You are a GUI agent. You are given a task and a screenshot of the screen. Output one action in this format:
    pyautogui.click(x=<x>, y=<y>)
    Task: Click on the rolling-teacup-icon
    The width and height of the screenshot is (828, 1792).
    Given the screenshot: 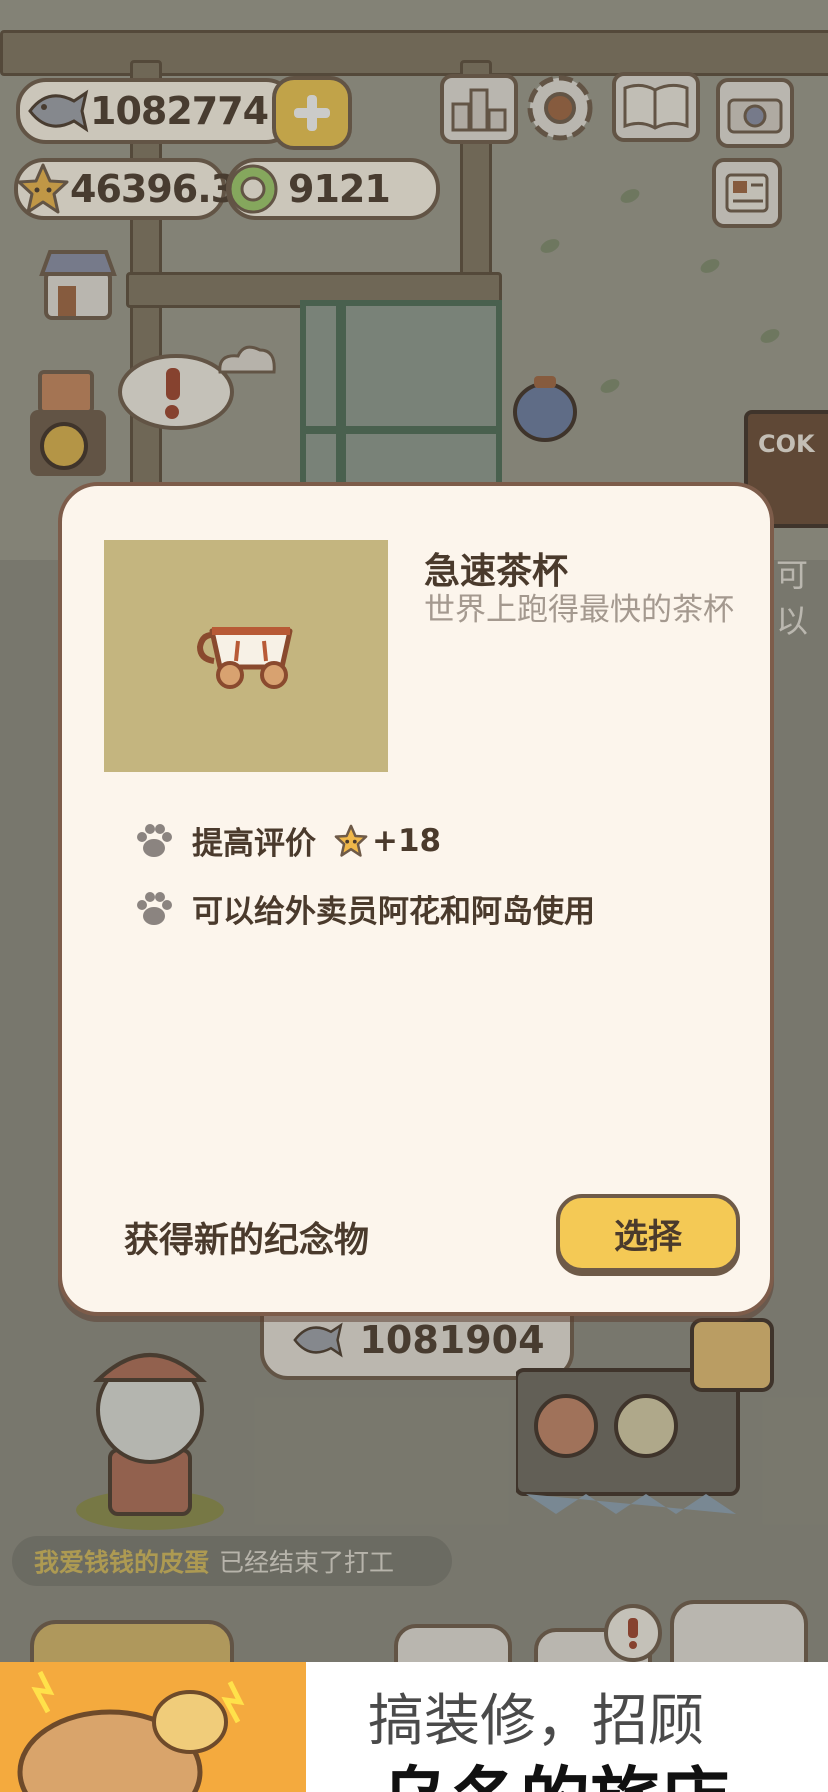 What is the action you would take?
    pyautogui.click(x=246, y=656)
    